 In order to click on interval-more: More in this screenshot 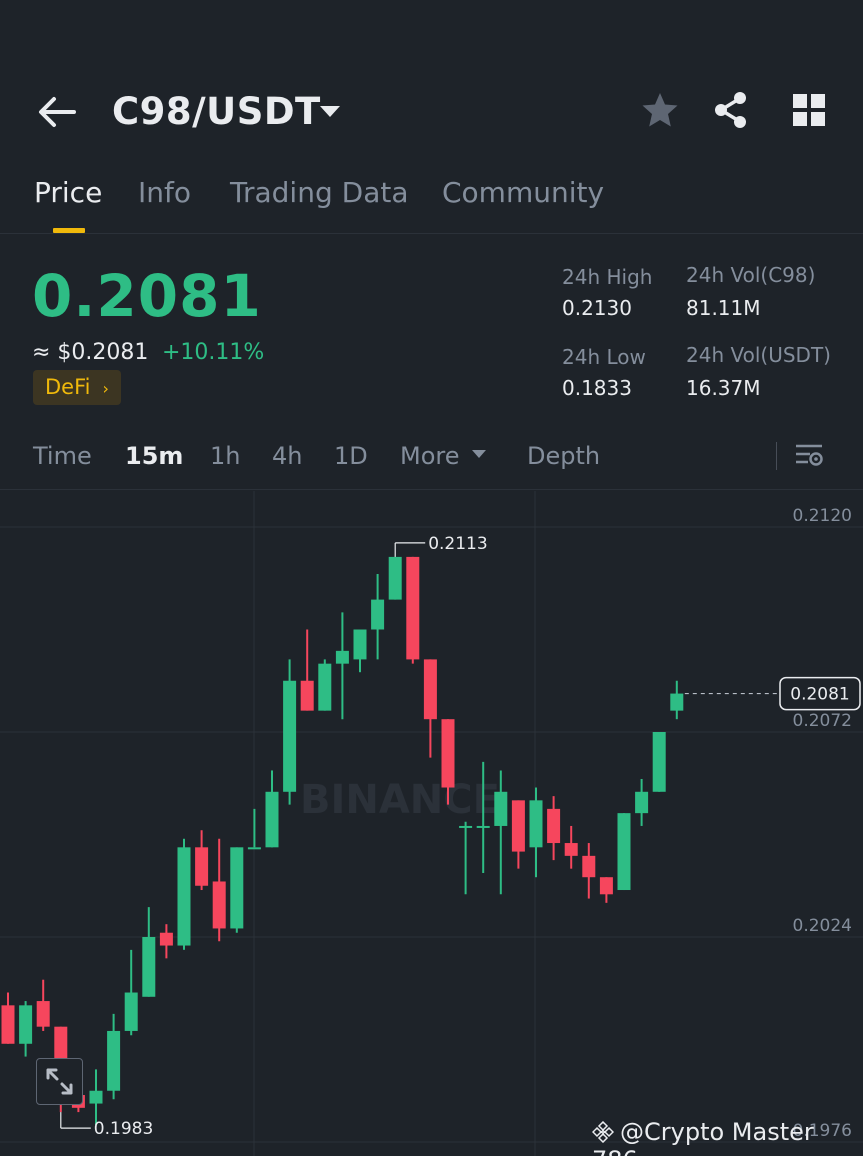, I will do `click(443, 456)`.